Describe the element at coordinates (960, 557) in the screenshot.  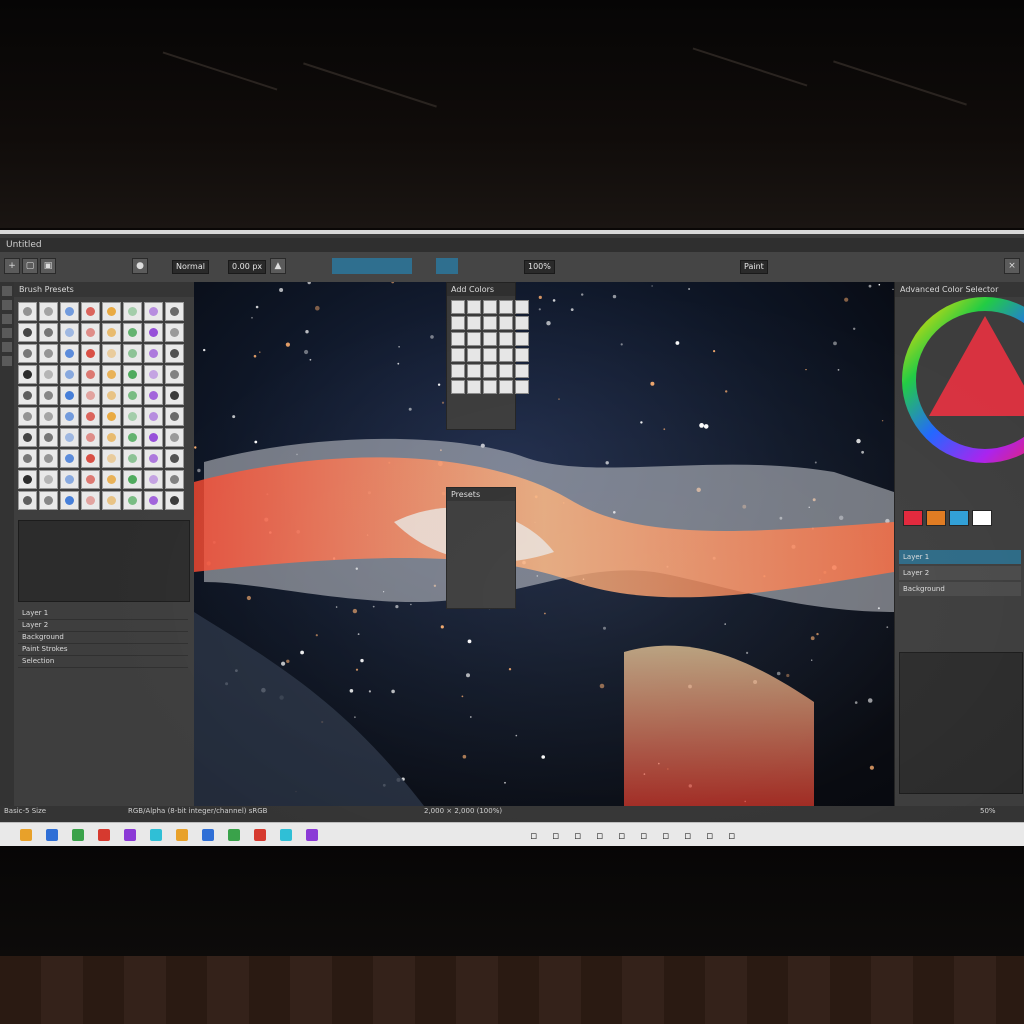
I see `layer-item: Layer 1` at that location.